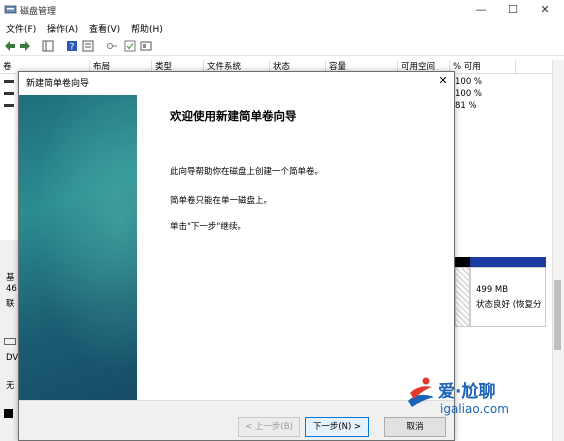  Describe the element at coordinates (8, 413) in the screenshot. I see `legend-unallocated-swatch` at that location.